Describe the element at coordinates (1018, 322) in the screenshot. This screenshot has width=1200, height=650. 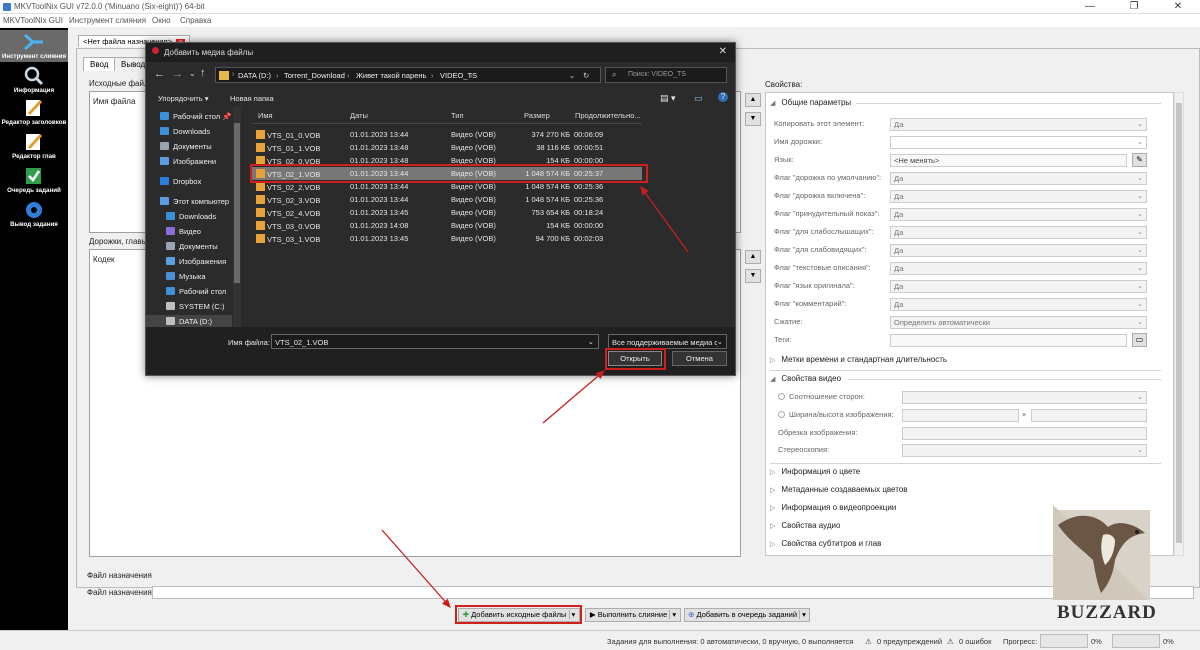
I see `compression-select: Определить автоматически ⌄` at that location.